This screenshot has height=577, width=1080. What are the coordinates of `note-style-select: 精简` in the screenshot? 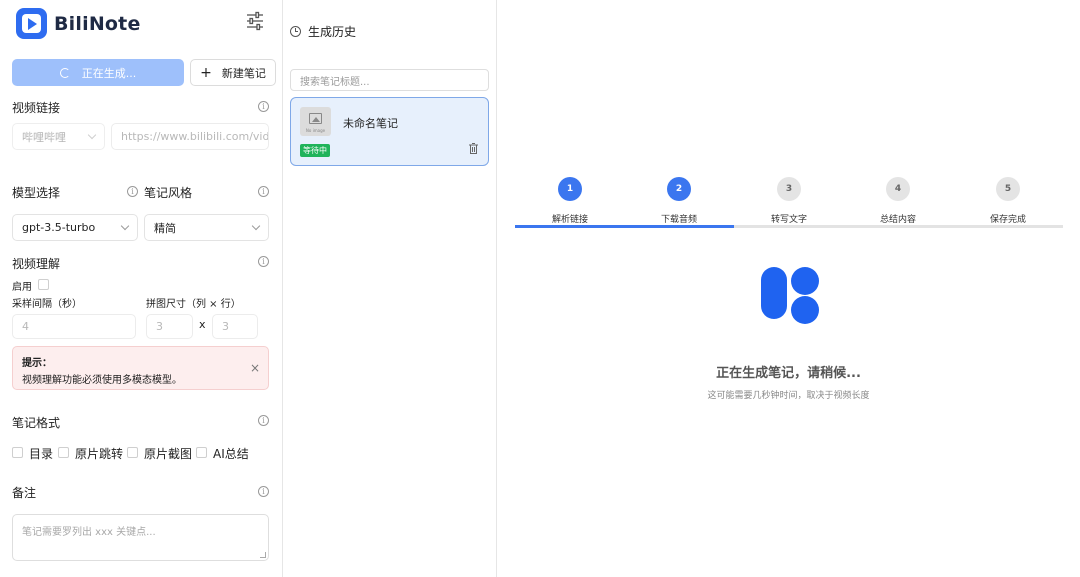 It's located at (206, 227).